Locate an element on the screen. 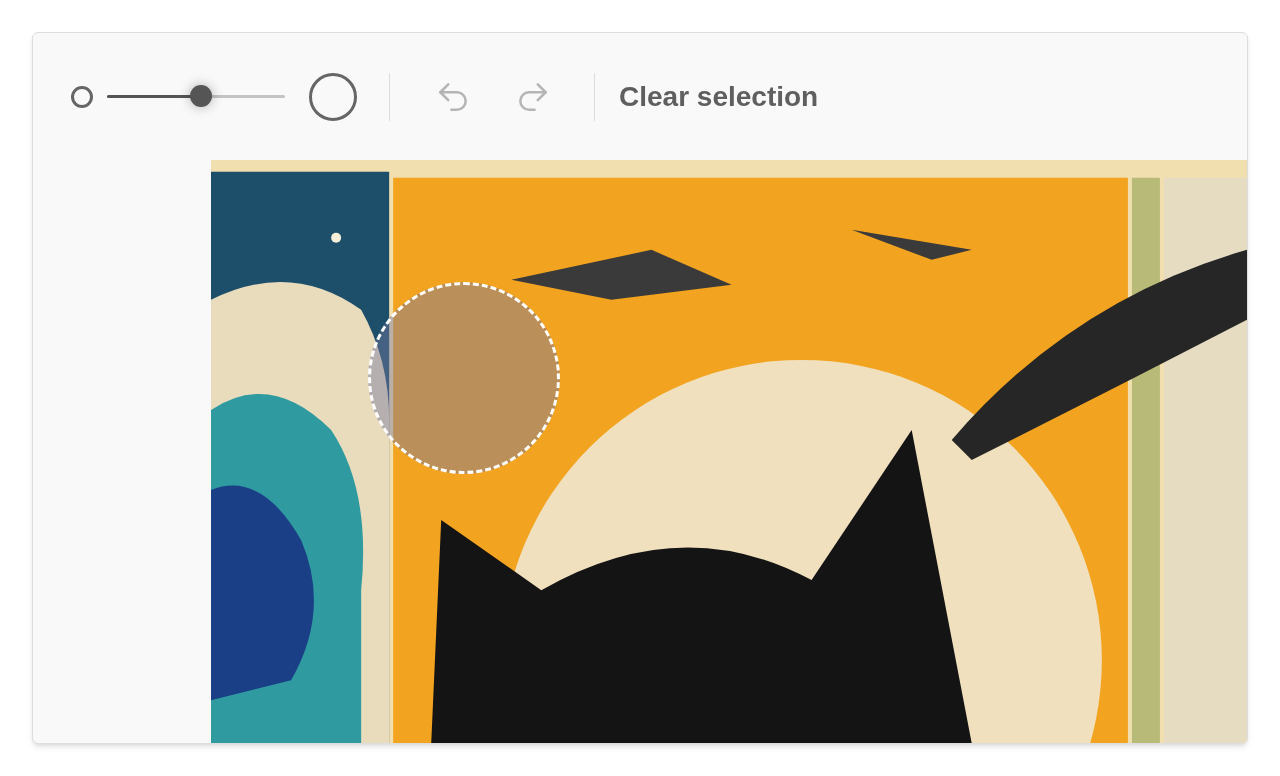 The height and width of the screenshot is (776, 1280). slider-thumb is located at coordinates (201, 96).